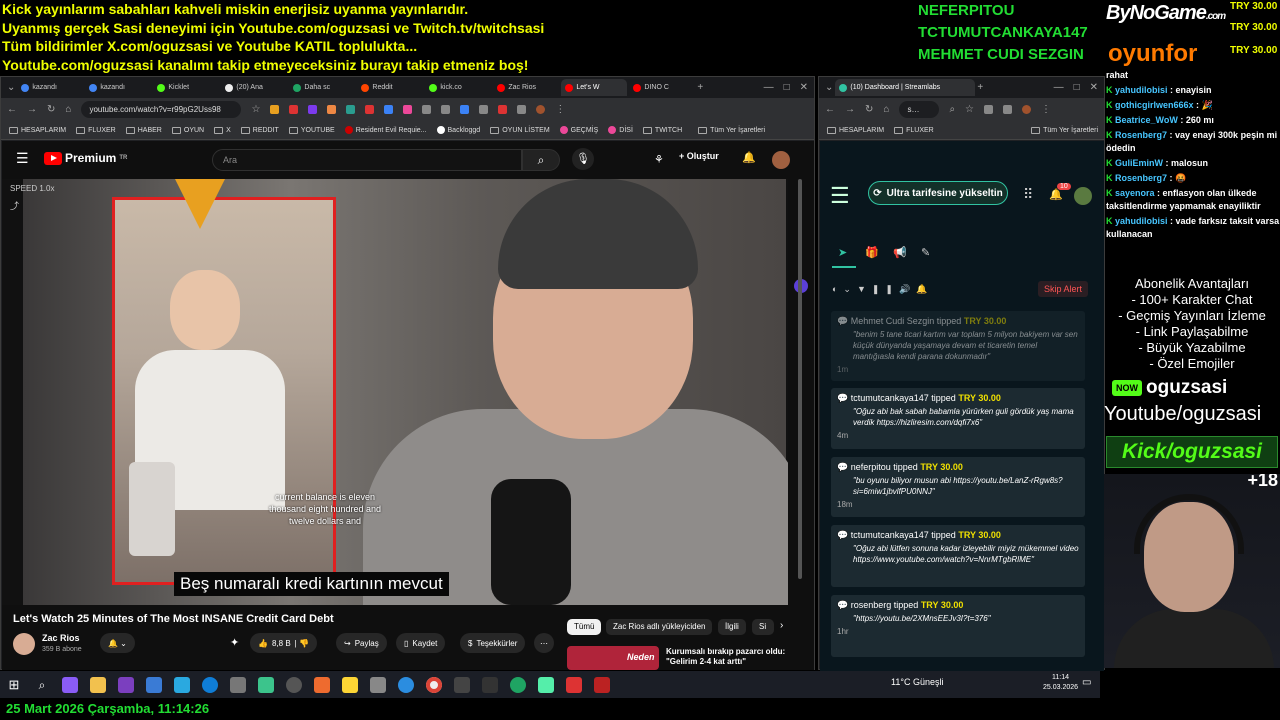  What do you see at coordinates (311, 130) in the screenshot?
I see `bookmark-item: YOUTUBE` at bounding box center [311, 130].